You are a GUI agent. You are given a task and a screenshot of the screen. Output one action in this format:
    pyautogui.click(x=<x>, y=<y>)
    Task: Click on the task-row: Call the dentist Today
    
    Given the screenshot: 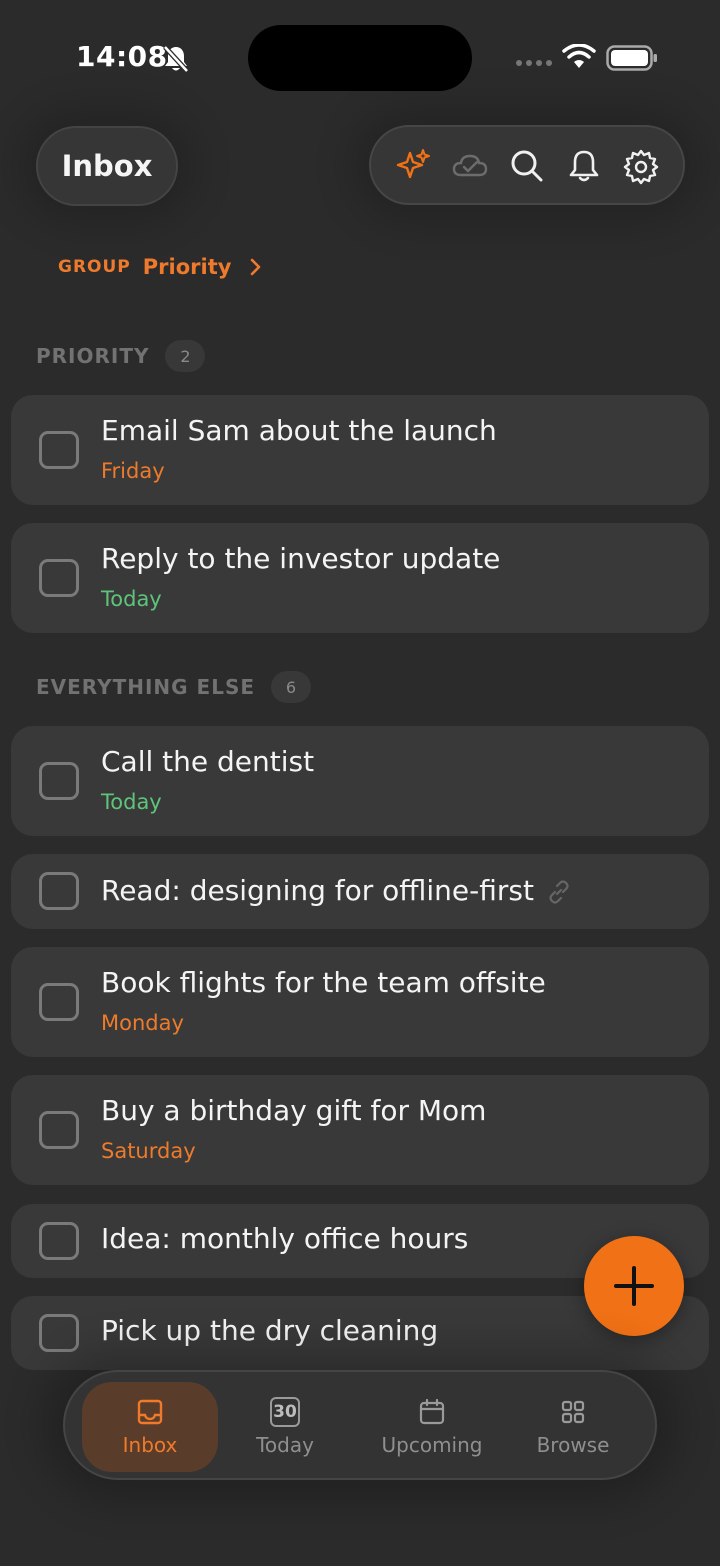 What is the action you would take?
    pyautogui.click(x=360, y=781)
    